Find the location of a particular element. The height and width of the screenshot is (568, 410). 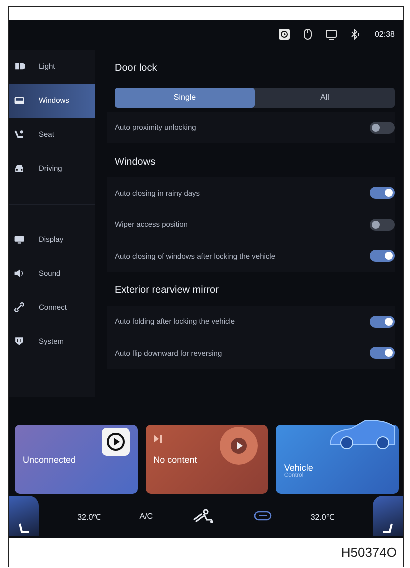

skip-icon is located at coordinates (158, 438).